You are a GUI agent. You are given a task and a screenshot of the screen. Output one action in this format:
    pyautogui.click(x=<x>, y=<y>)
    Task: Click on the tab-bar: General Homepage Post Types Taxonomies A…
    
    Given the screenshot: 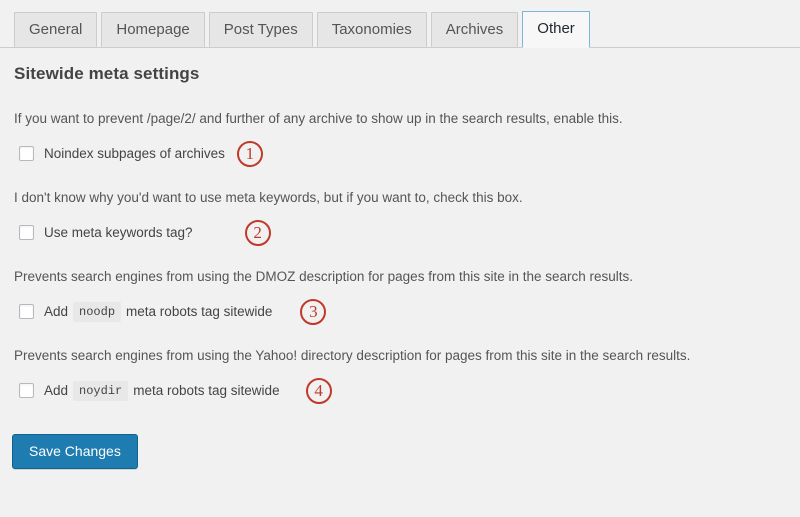 What is the action you would take?
    pyautogui.click(x=400, y=24)
    